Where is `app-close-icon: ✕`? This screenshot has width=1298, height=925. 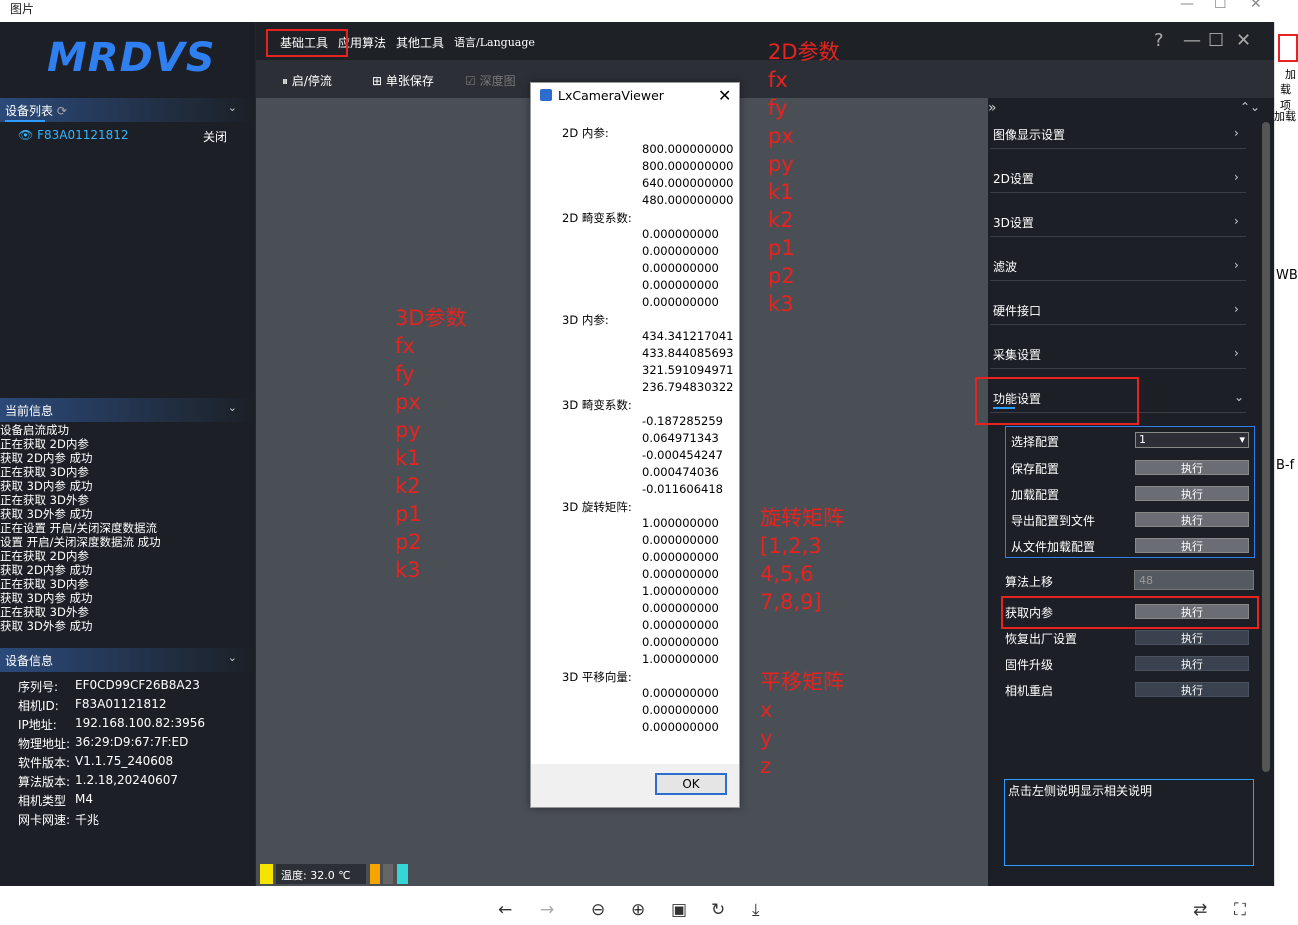 app-close-icon: ✕ is located at coordinates (1243, 40).